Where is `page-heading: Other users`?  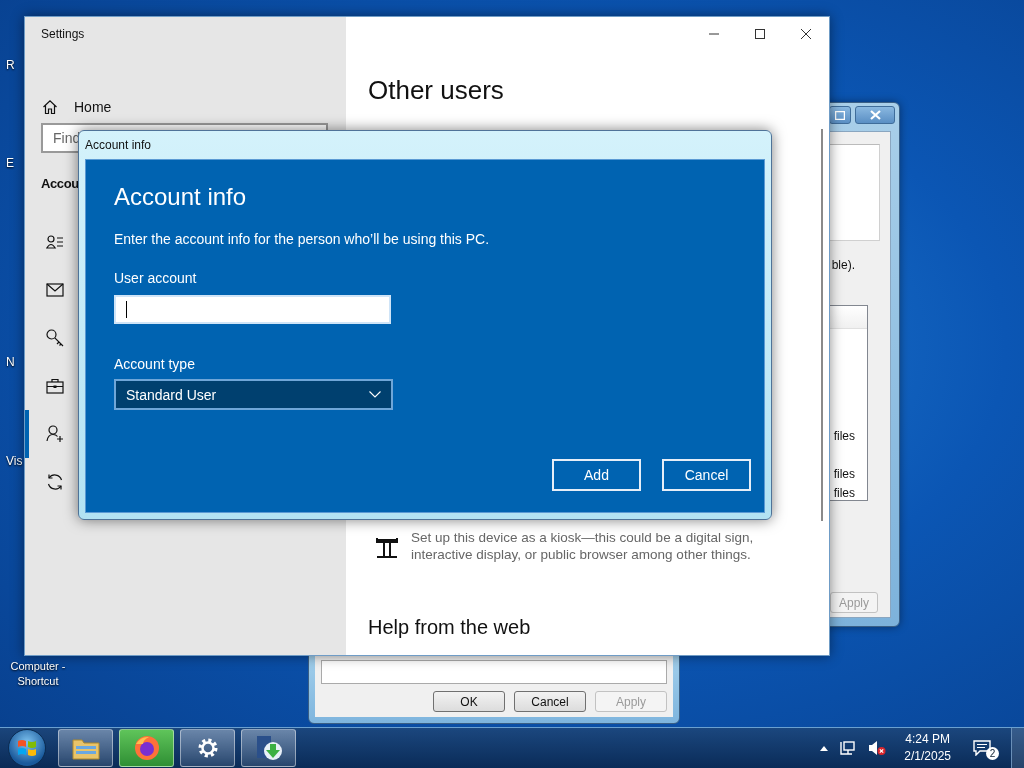
page-heading: Other users is located at coordinates (436, 90).